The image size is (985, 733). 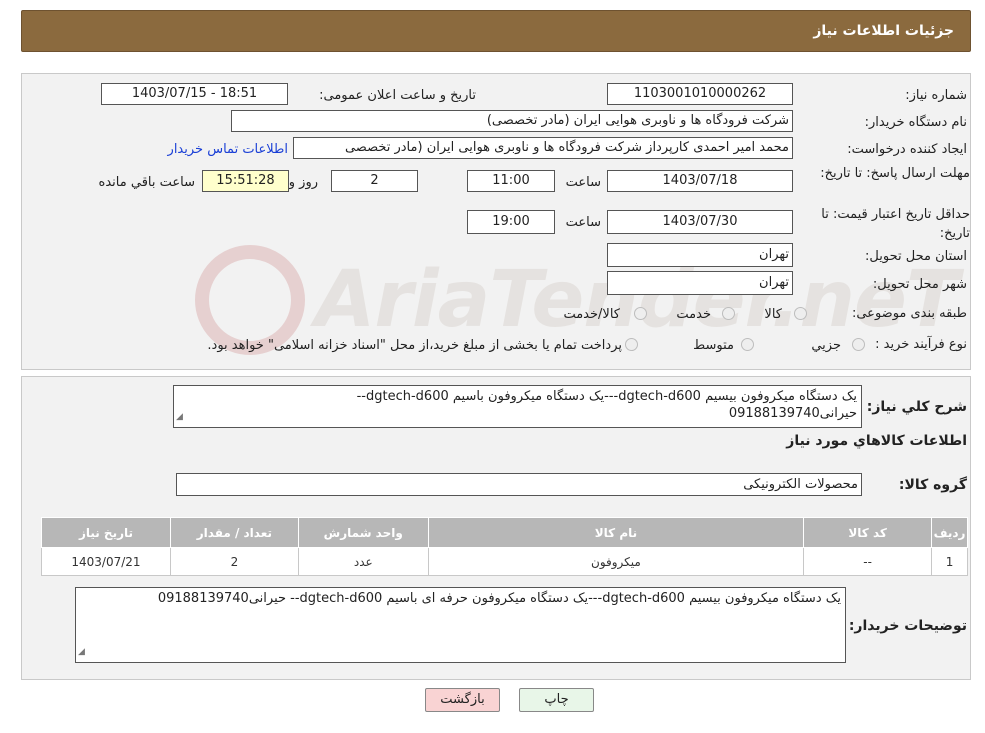 What do you see at coordinates (700, 255) in the screenshot?
I see `province-field: تهران` at bounding box center [700, 255].